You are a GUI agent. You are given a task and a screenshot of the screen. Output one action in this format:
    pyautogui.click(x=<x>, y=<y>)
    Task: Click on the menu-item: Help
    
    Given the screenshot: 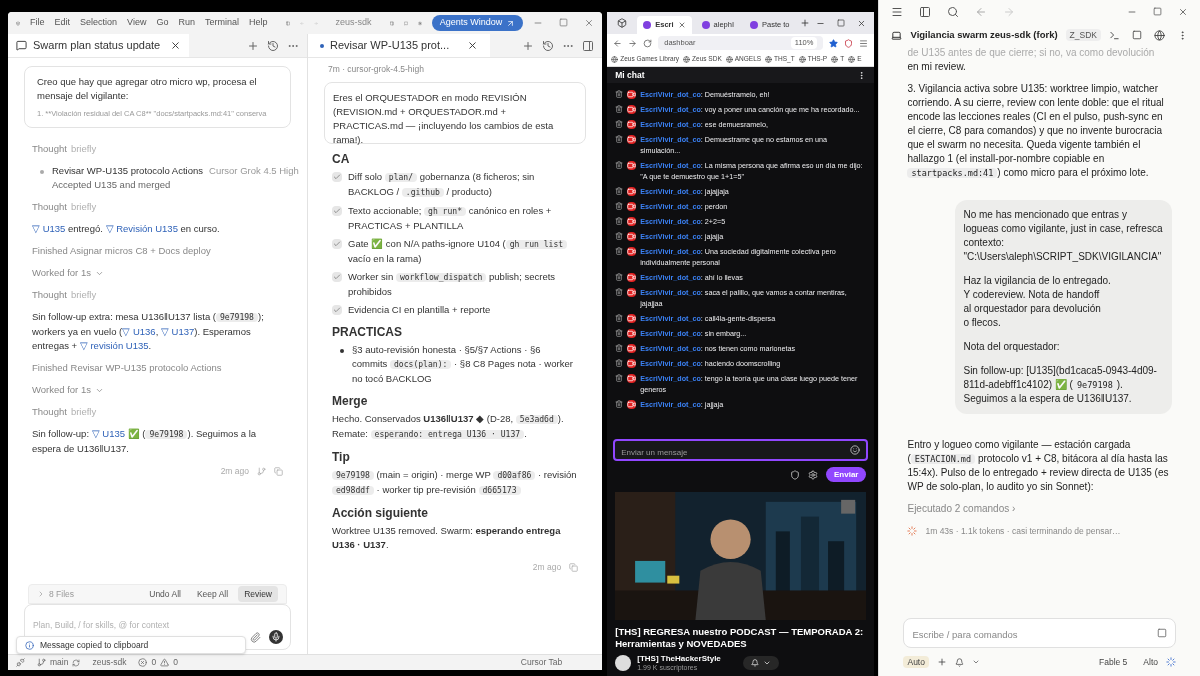 What is the action you would take?
    pyautogui.click(x=258, y=23)
    